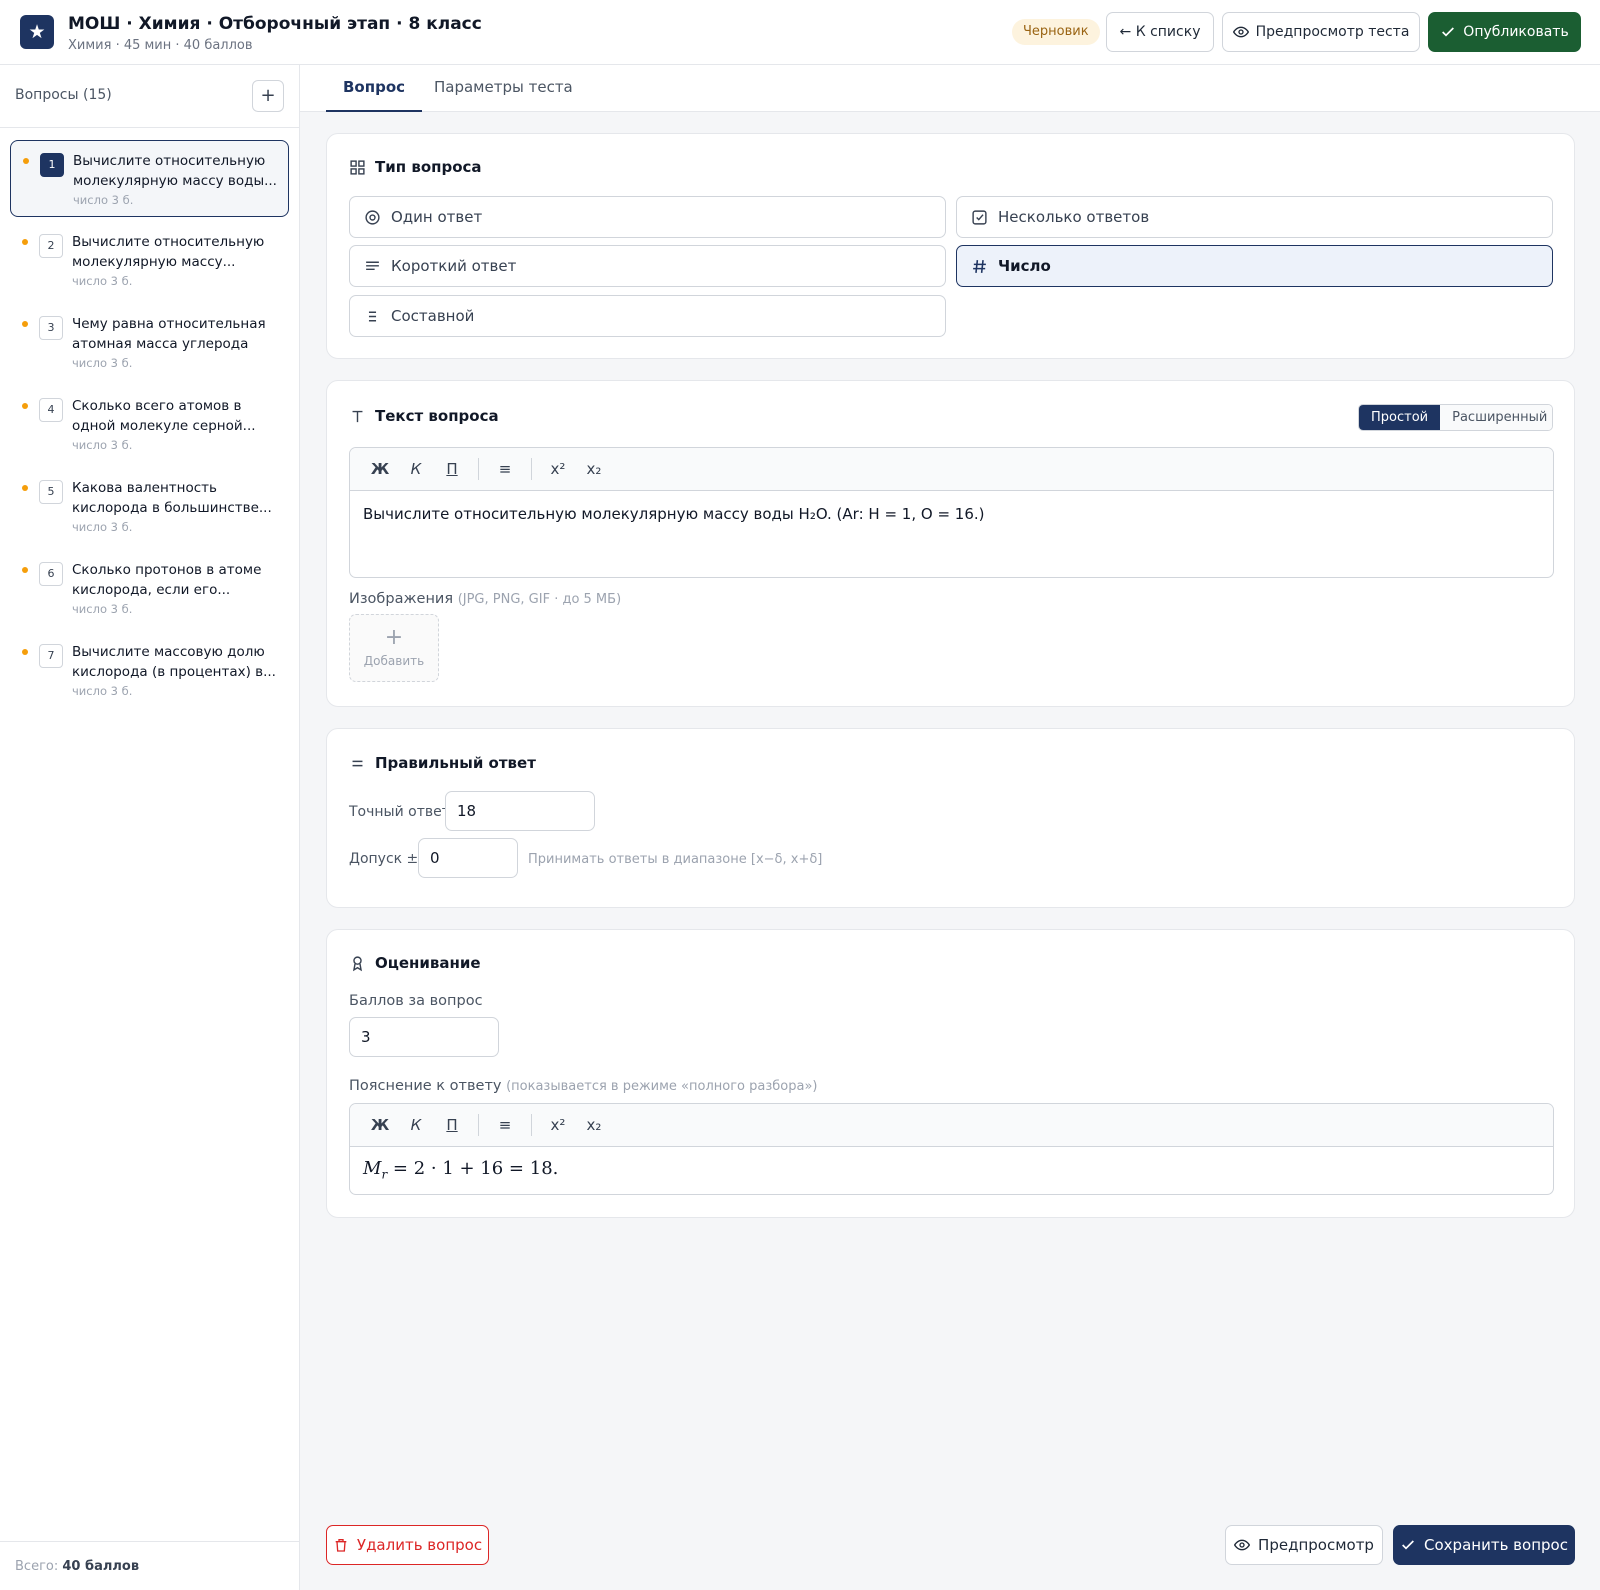 The width and height of the screenshot is (1600, 1590). I want to click on question-number: 3, so click(51, 328).